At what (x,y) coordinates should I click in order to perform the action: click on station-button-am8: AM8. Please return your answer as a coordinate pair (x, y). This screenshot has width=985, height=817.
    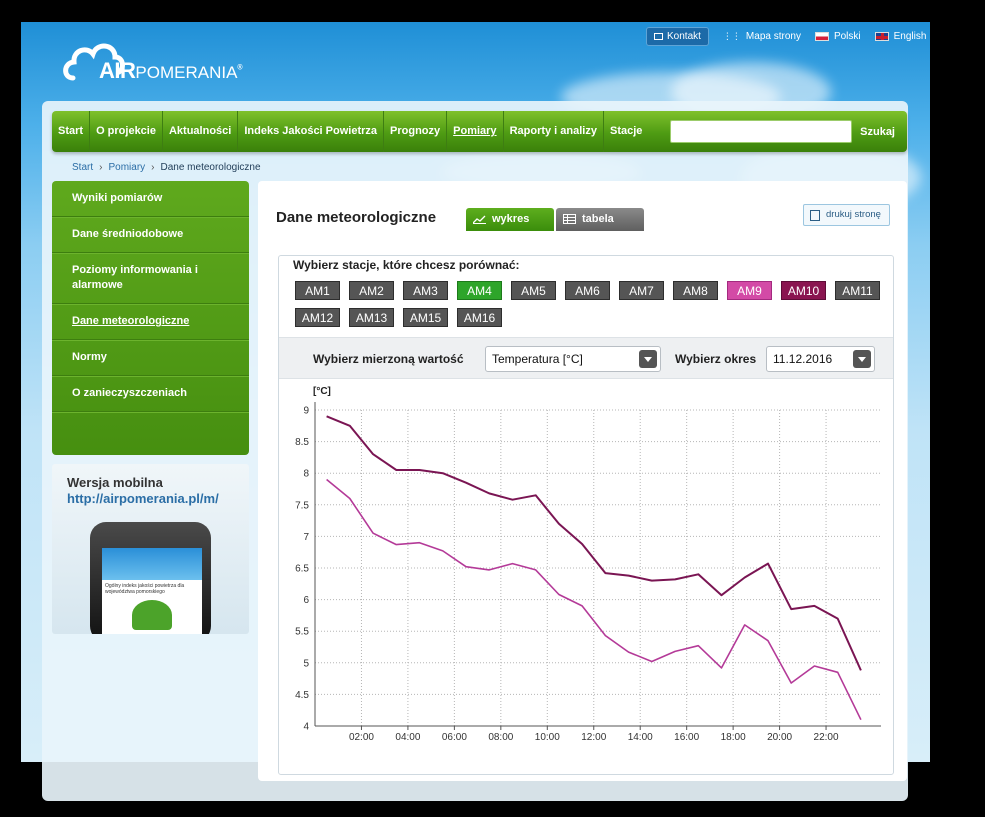
    Looking at the image, I should click on (695, 290).